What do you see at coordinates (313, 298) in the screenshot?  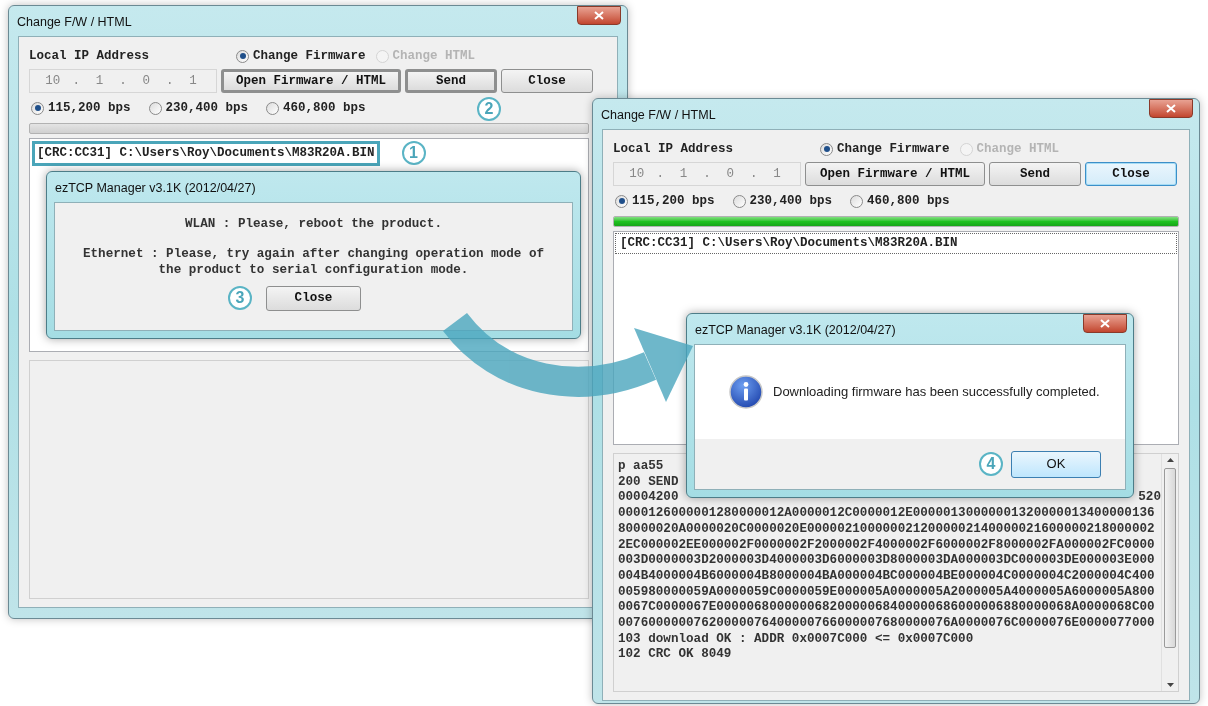 I see `close-button: Close` at bounding box center [313, 298].